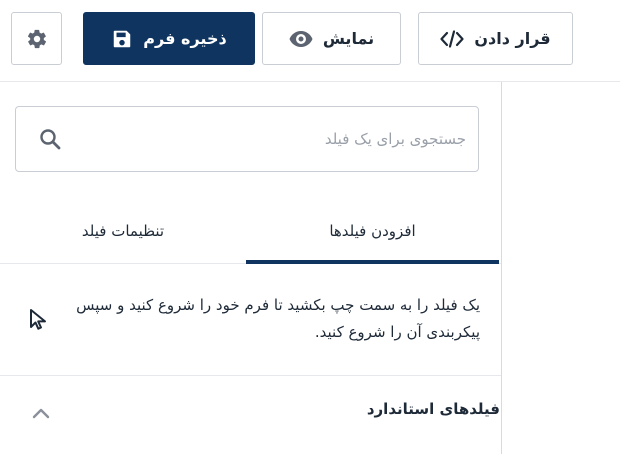 This screenshot has height=454, width=620. I want to click on preview-button-label: نمایش, so click(348, 38).